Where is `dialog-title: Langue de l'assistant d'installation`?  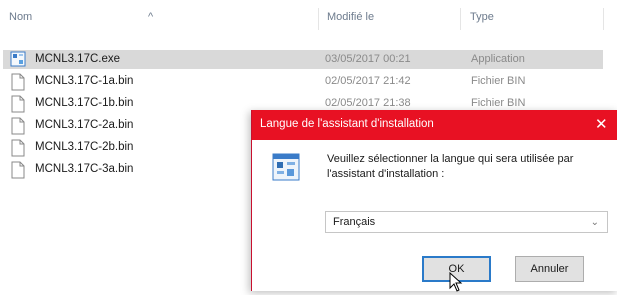
dialog-title: Langue de l'assistant d'installation is located at coordinates (347, 124).